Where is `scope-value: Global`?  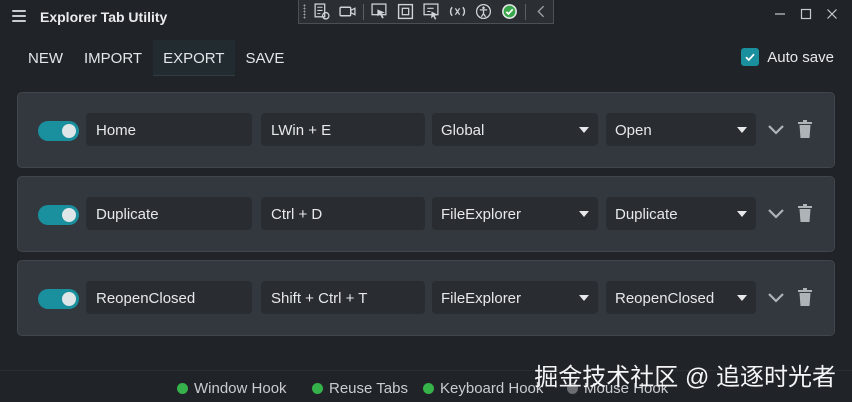
scope-value: Global is located at coordinates (463, 130).